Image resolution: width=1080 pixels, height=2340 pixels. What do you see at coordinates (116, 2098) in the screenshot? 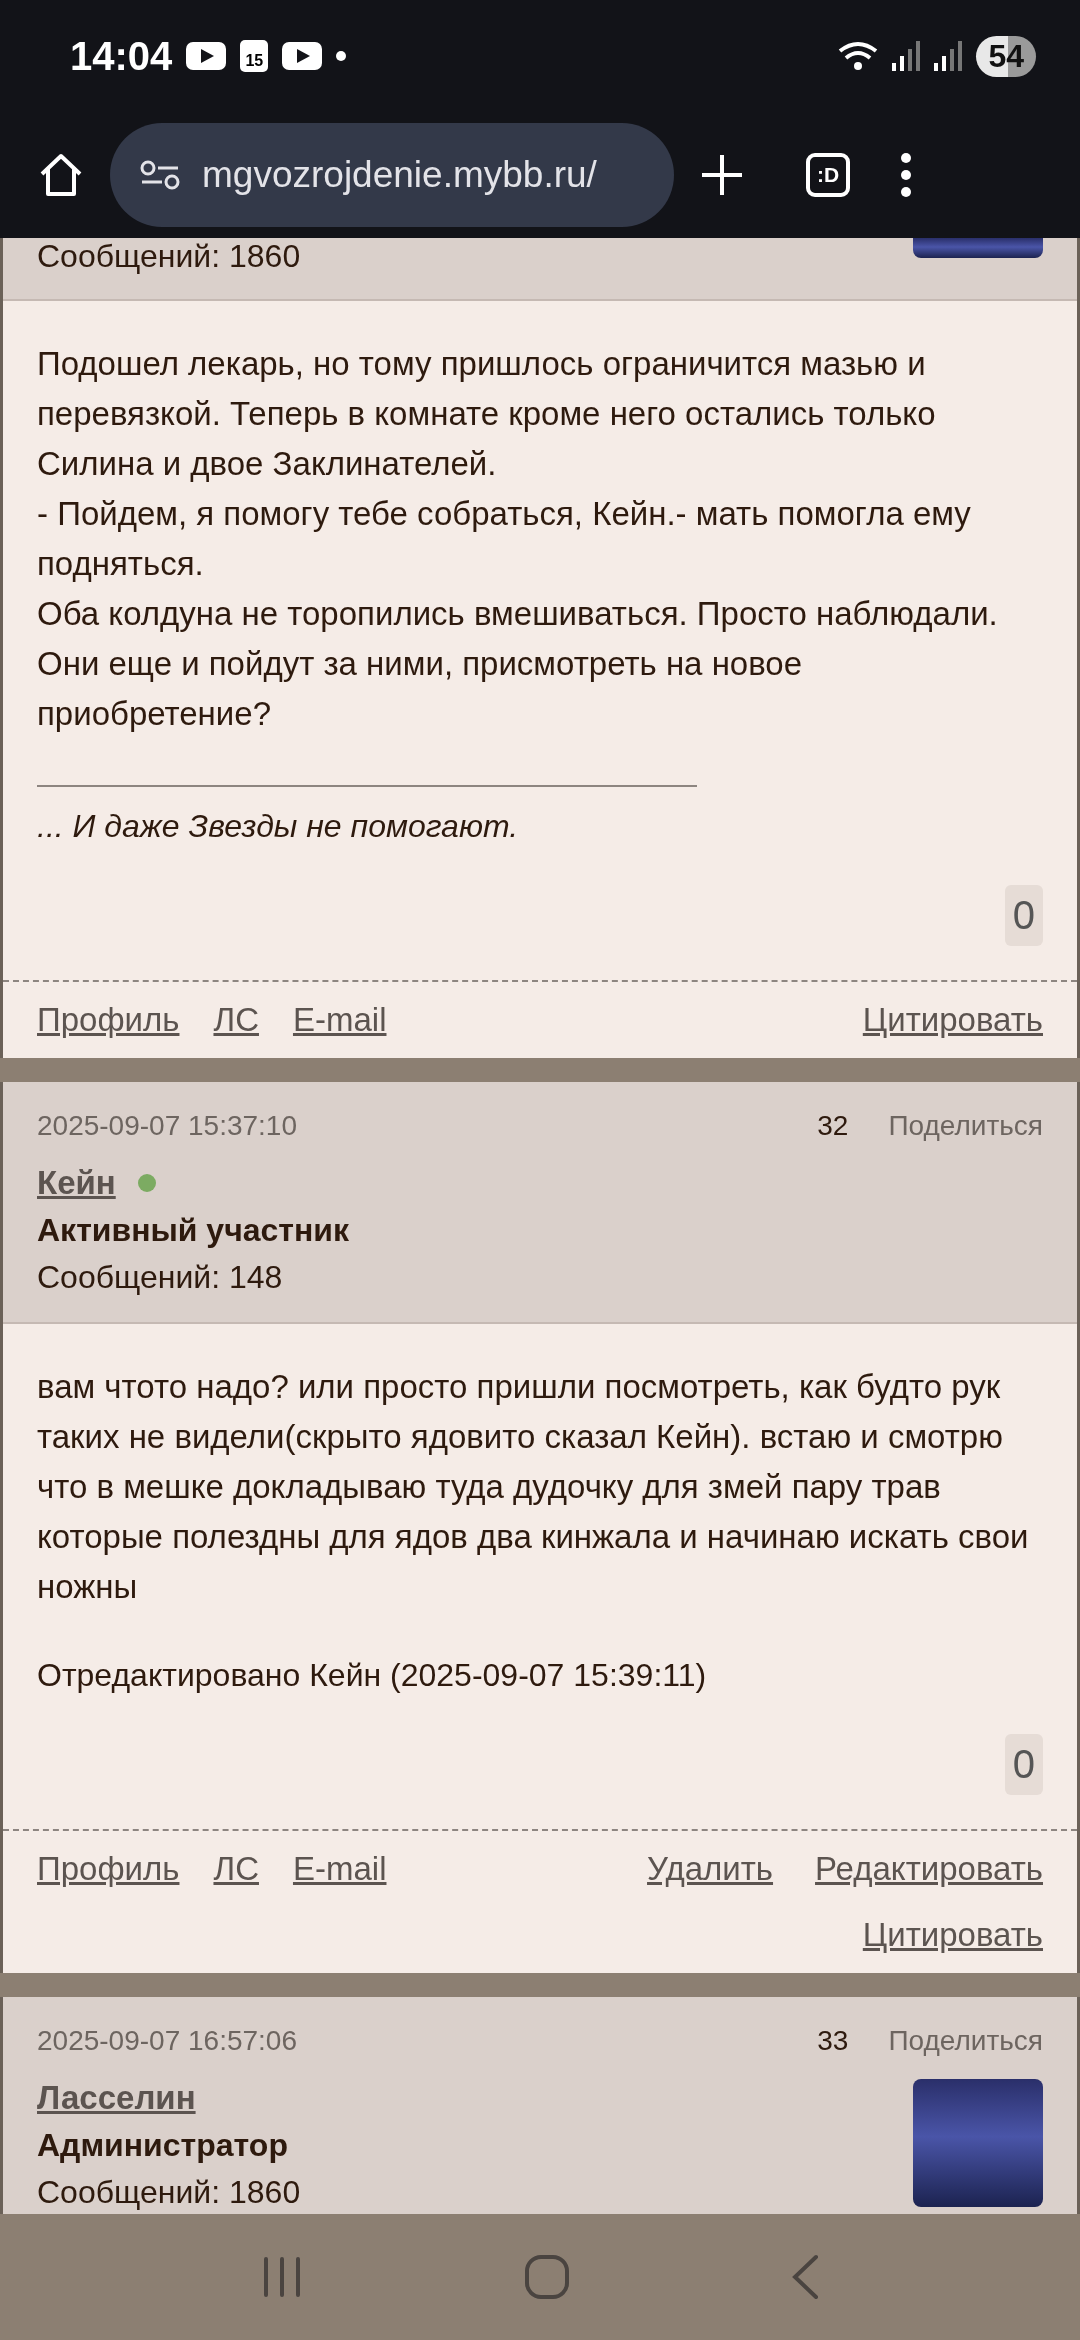
I see `author-name-link: Ласселин` at bounding box center [116, 2098].